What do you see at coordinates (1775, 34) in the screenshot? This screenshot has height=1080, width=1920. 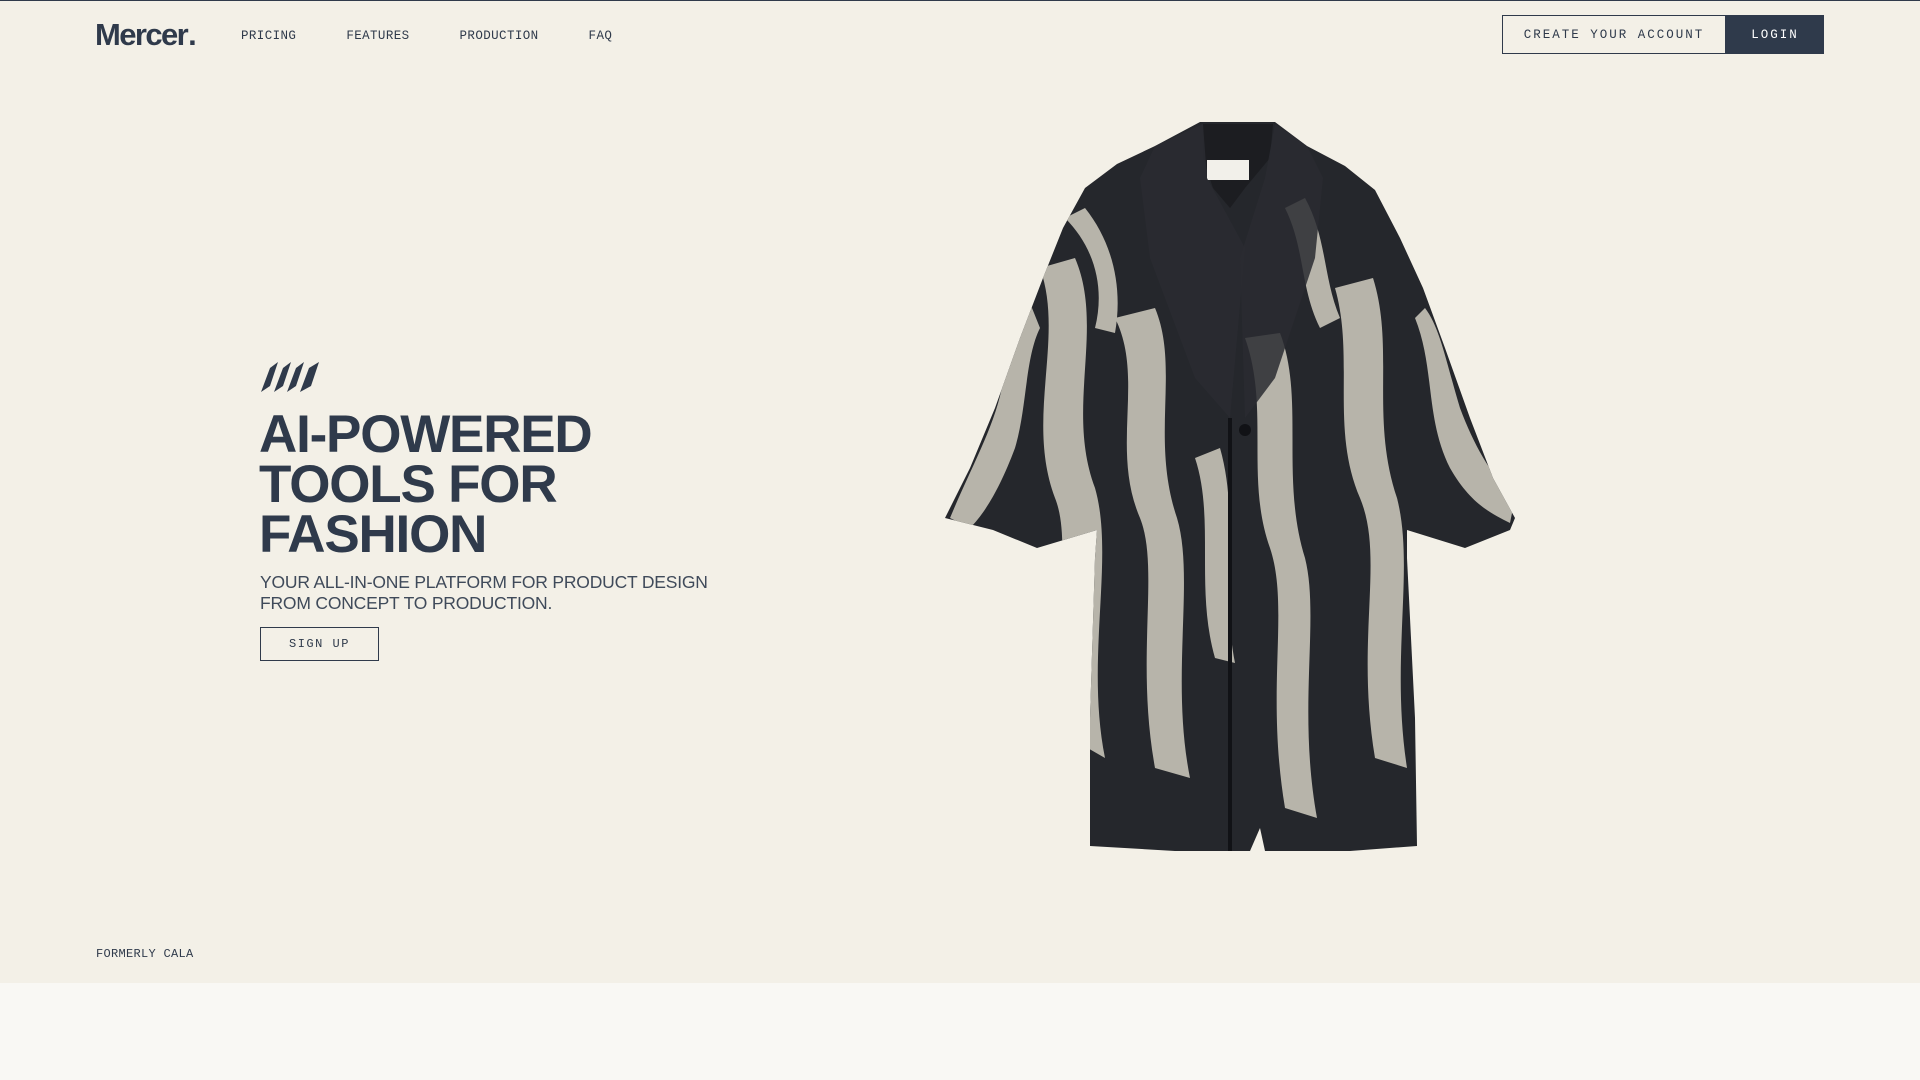 I see `login-button: LOGIN` at bounding box center [1775, 34].